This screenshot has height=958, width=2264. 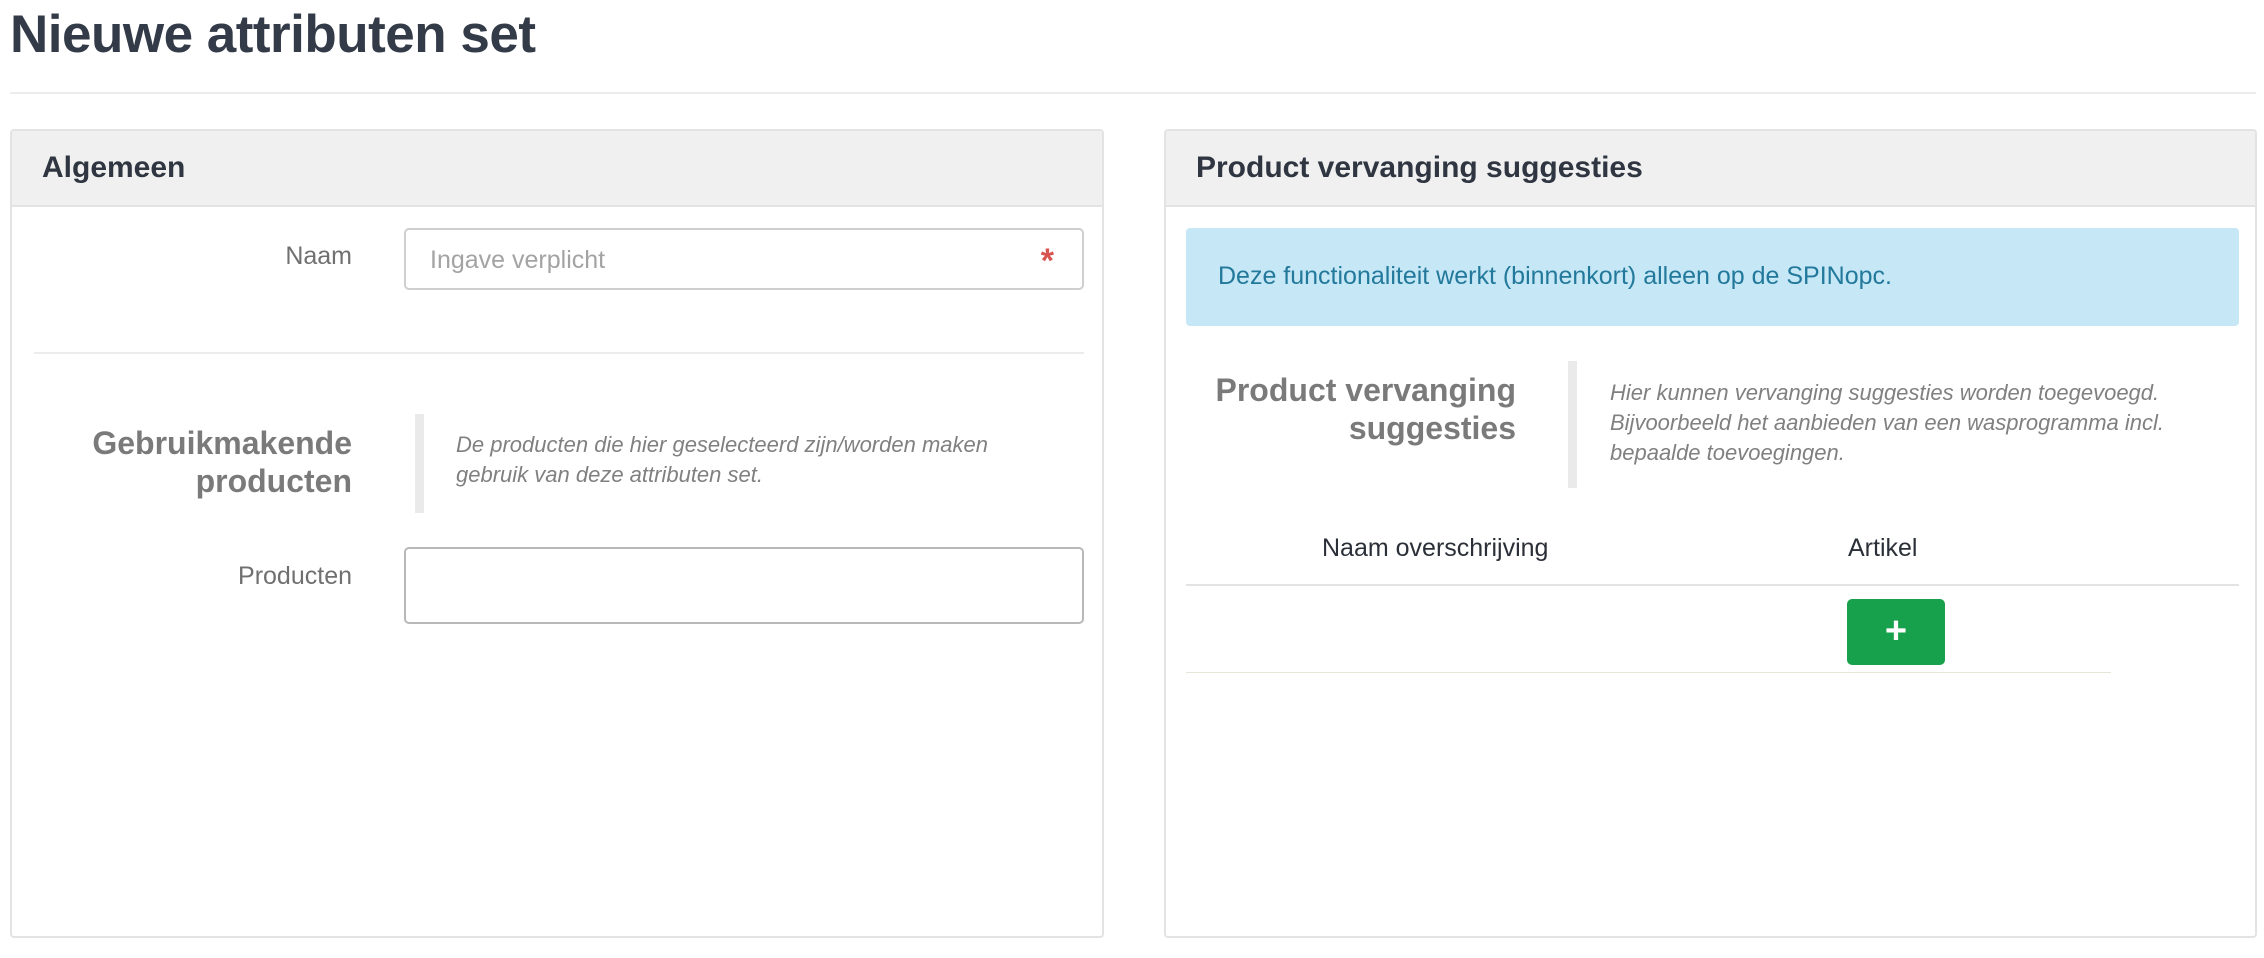 What do you see at coordinates (318, 256) in the screenshot?
I see `name-label: Naam` at bounding box center [318, 256].